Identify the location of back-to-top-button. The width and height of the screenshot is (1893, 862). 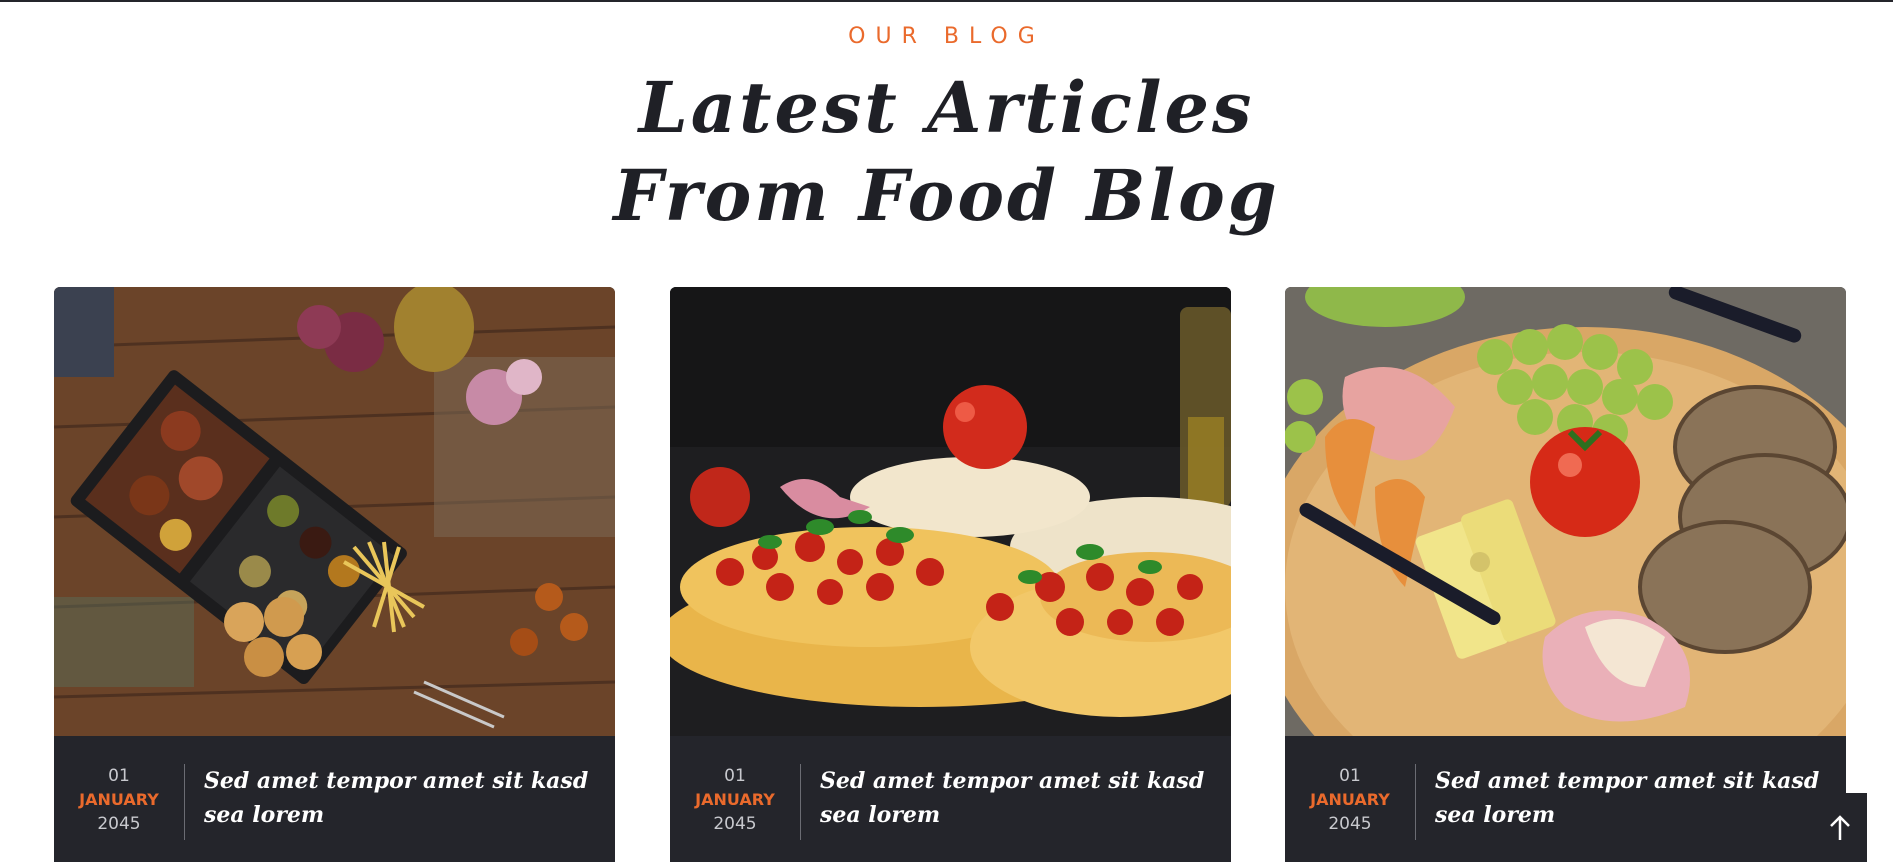
(1839, 827).